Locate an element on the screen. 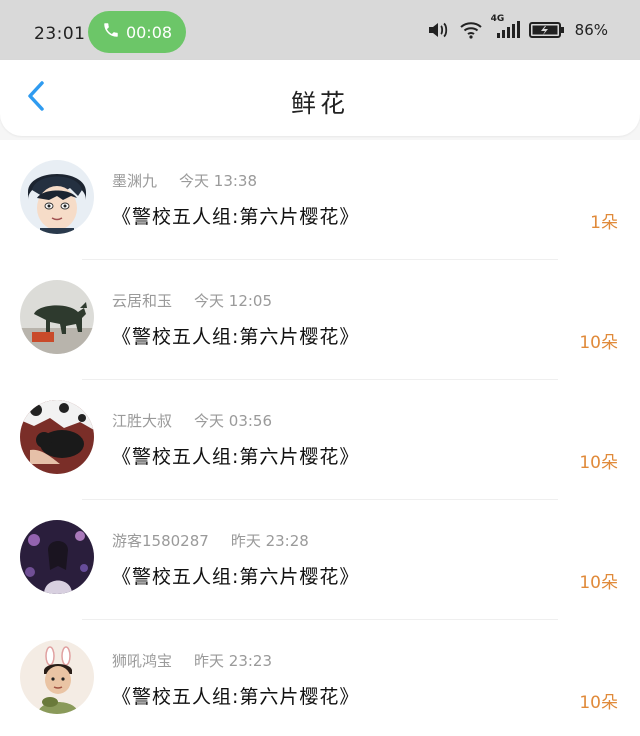  status-time: 23:01 is located at coordinates (60, 34).